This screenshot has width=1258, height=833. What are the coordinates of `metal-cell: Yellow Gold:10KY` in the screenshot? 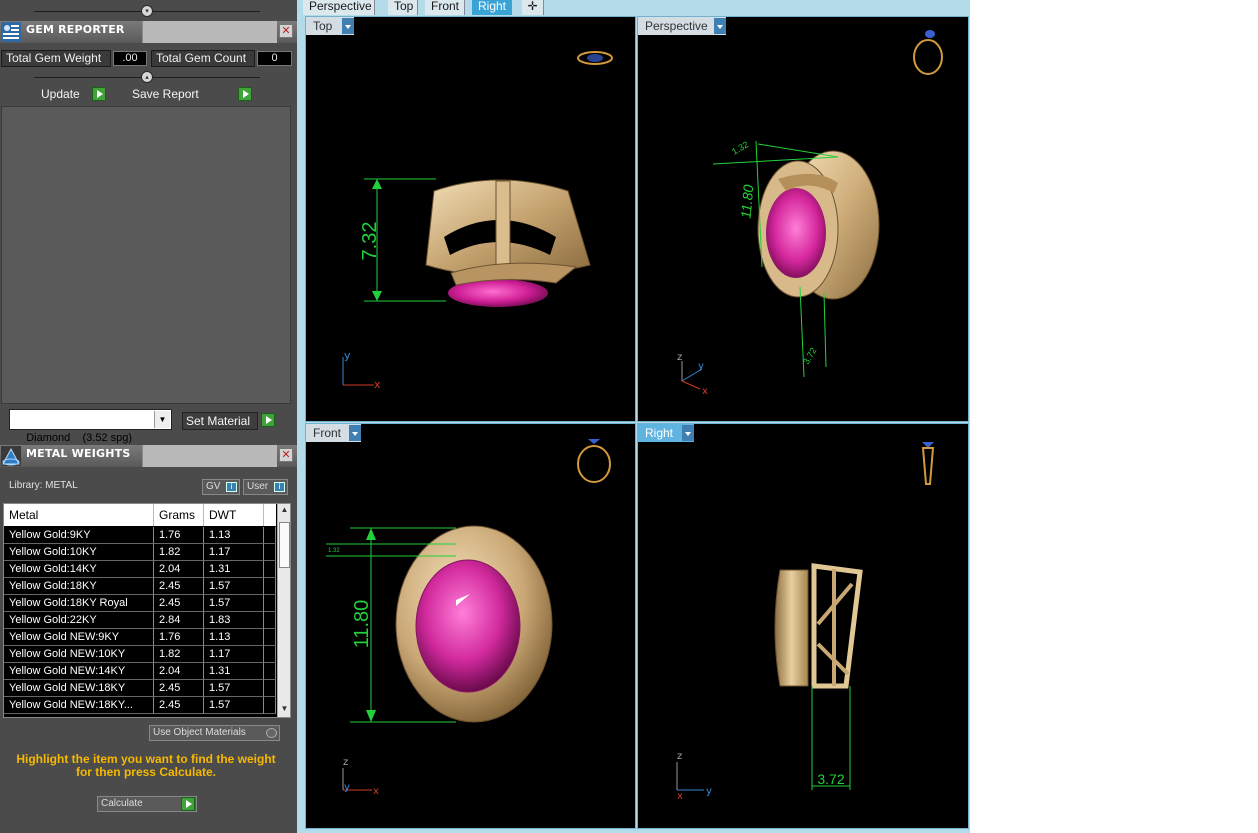 It's located at (79, 552).